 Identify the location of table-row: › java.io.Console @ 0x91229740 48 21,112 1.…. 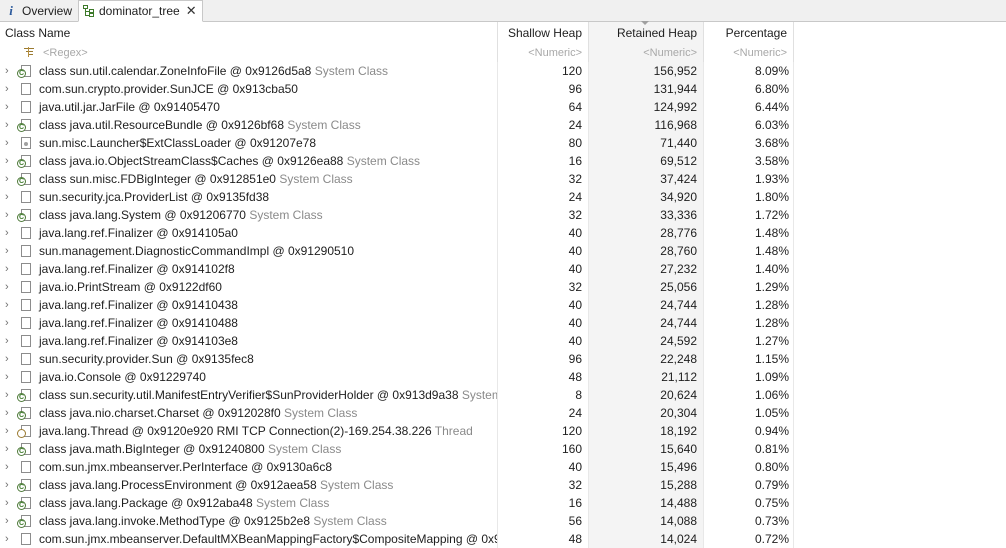
(397, 377).